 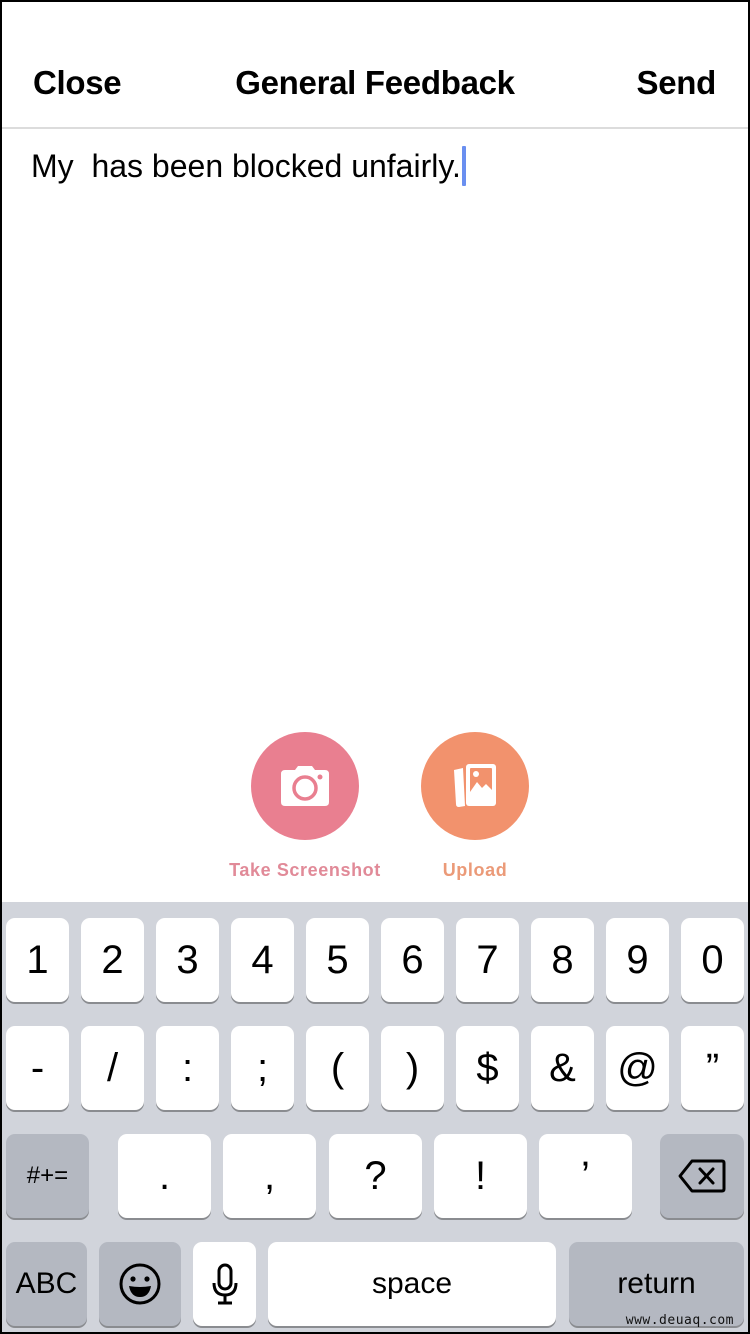 I want to click on backspace-icon, so click(x=702, y=1176).